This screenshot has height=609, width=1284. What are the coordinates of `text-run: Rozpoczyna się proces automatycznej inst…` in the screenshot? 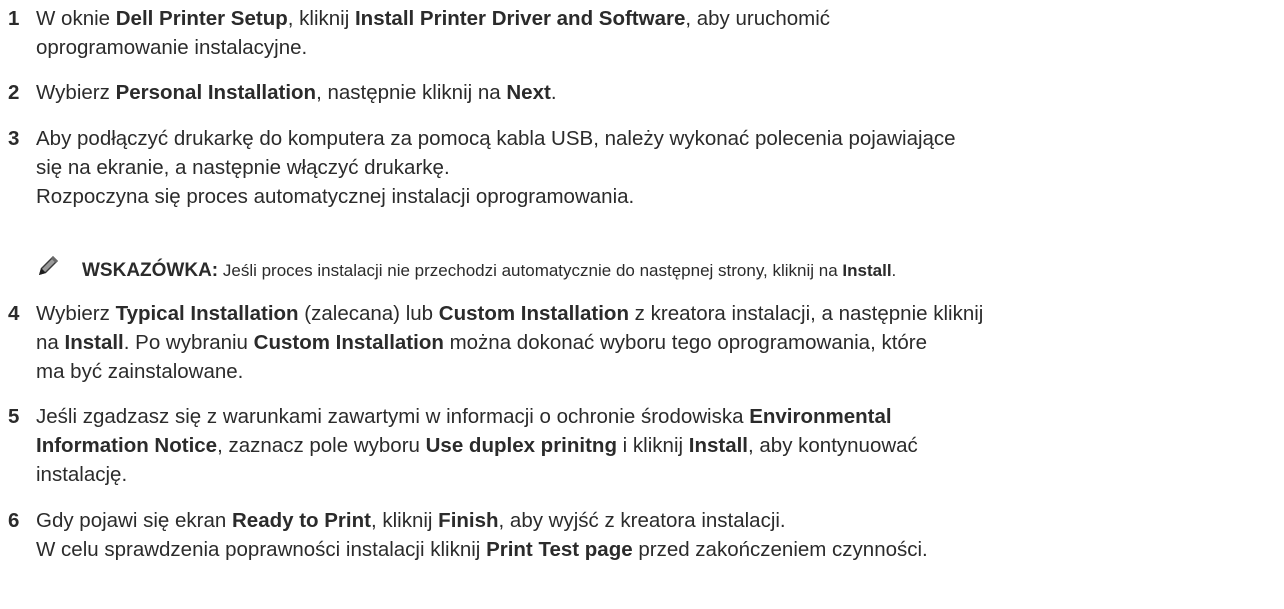 It's located at (335, 196).